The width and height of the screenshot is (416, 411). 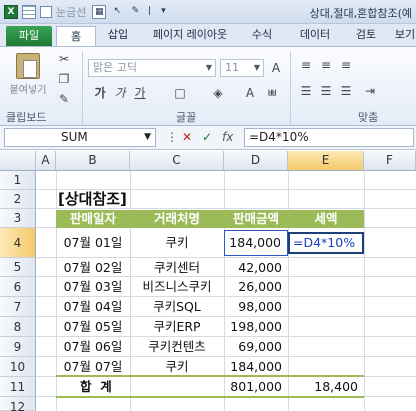 What do you see at coordinates (18, 243) in the screenshot?
I see `row-header-4: 4` at bounding box center [18, 243].